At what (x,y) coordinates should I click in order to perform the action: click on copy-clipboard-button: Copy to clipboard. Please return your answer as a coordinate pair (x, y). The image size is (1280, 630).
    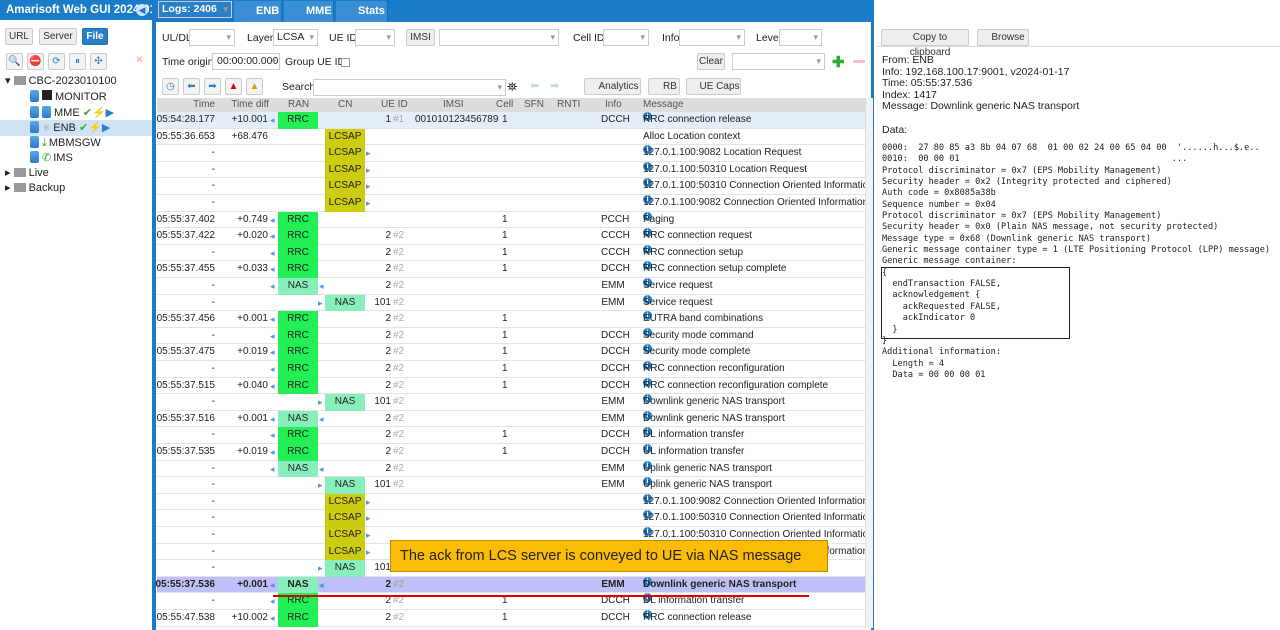
    Looking at the image, I should click on (925, 43).